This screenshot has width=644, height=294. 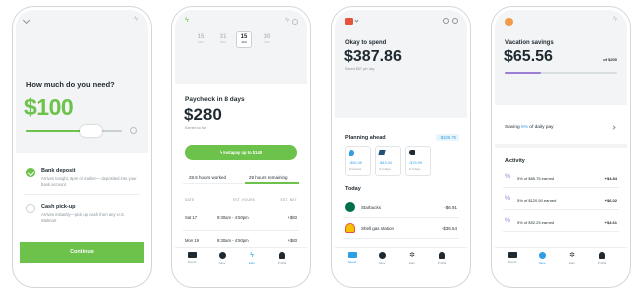 What do you see at coordinates (360, 69) in the screenshot?
I see `spend-sub-label: Saved $87 per day` at bounding box center [360, 69].